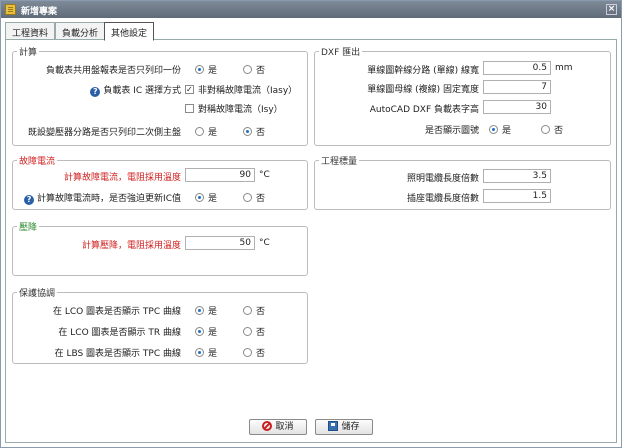  What do you see at coordinates (344, 427) in the screenshot?
I see `save-button: 儲存` at bounding box center [344, 427].